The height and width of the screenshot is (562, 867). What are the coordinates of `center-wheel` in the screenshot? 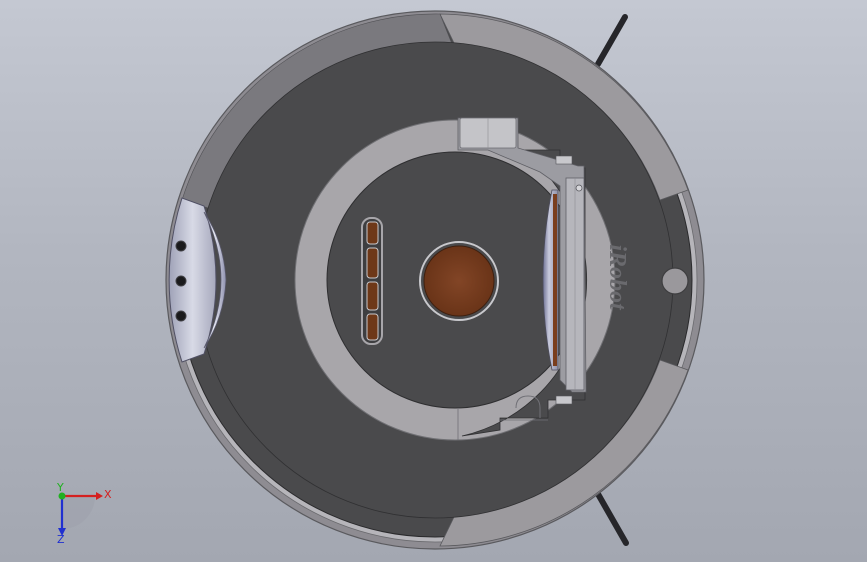 It's located at (459, 281).